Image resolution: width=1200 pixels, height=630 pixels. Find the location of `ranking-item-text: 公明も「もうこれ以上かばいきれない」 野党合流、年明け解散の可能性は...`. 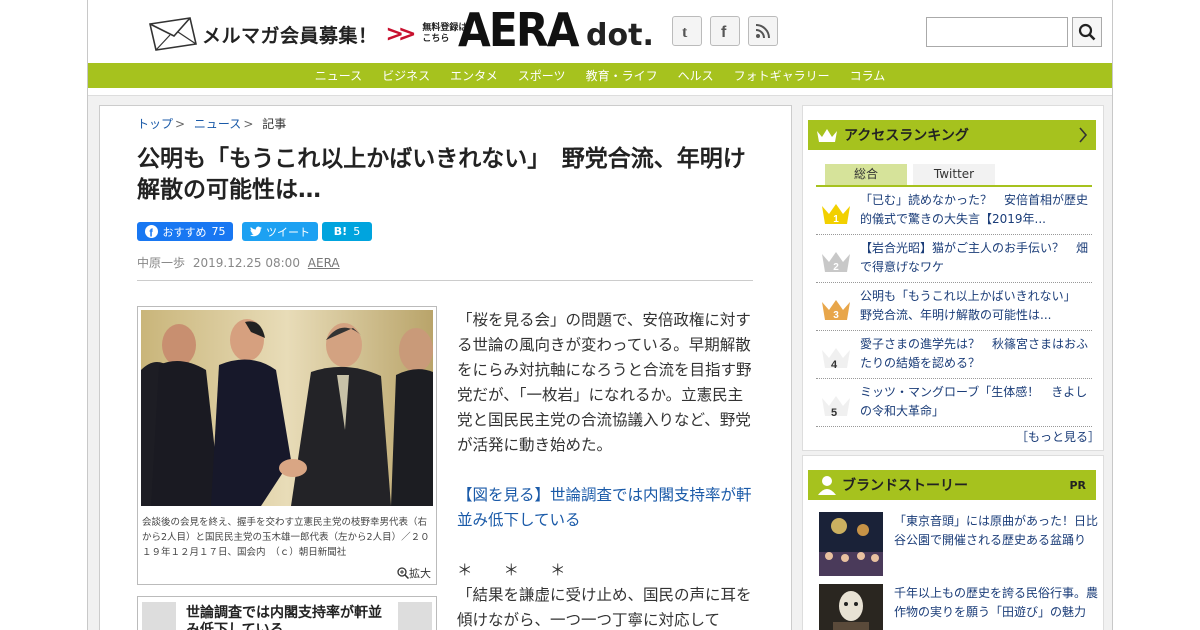

ranking-item-text: 公明も「もうこれ以上かばいきれない」 野党合流、年明け解散の可能性は... is located at coordinates (971, 305).